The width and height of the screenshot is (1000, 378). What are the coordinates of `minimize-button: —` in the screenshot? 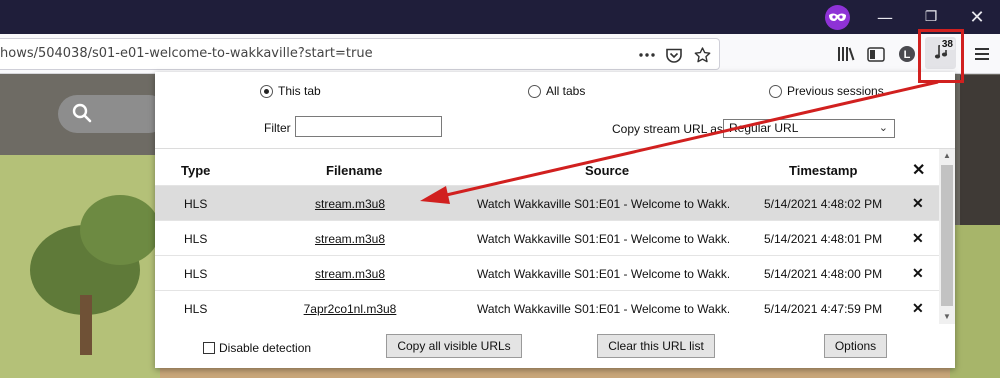 It's located at (885, 17).